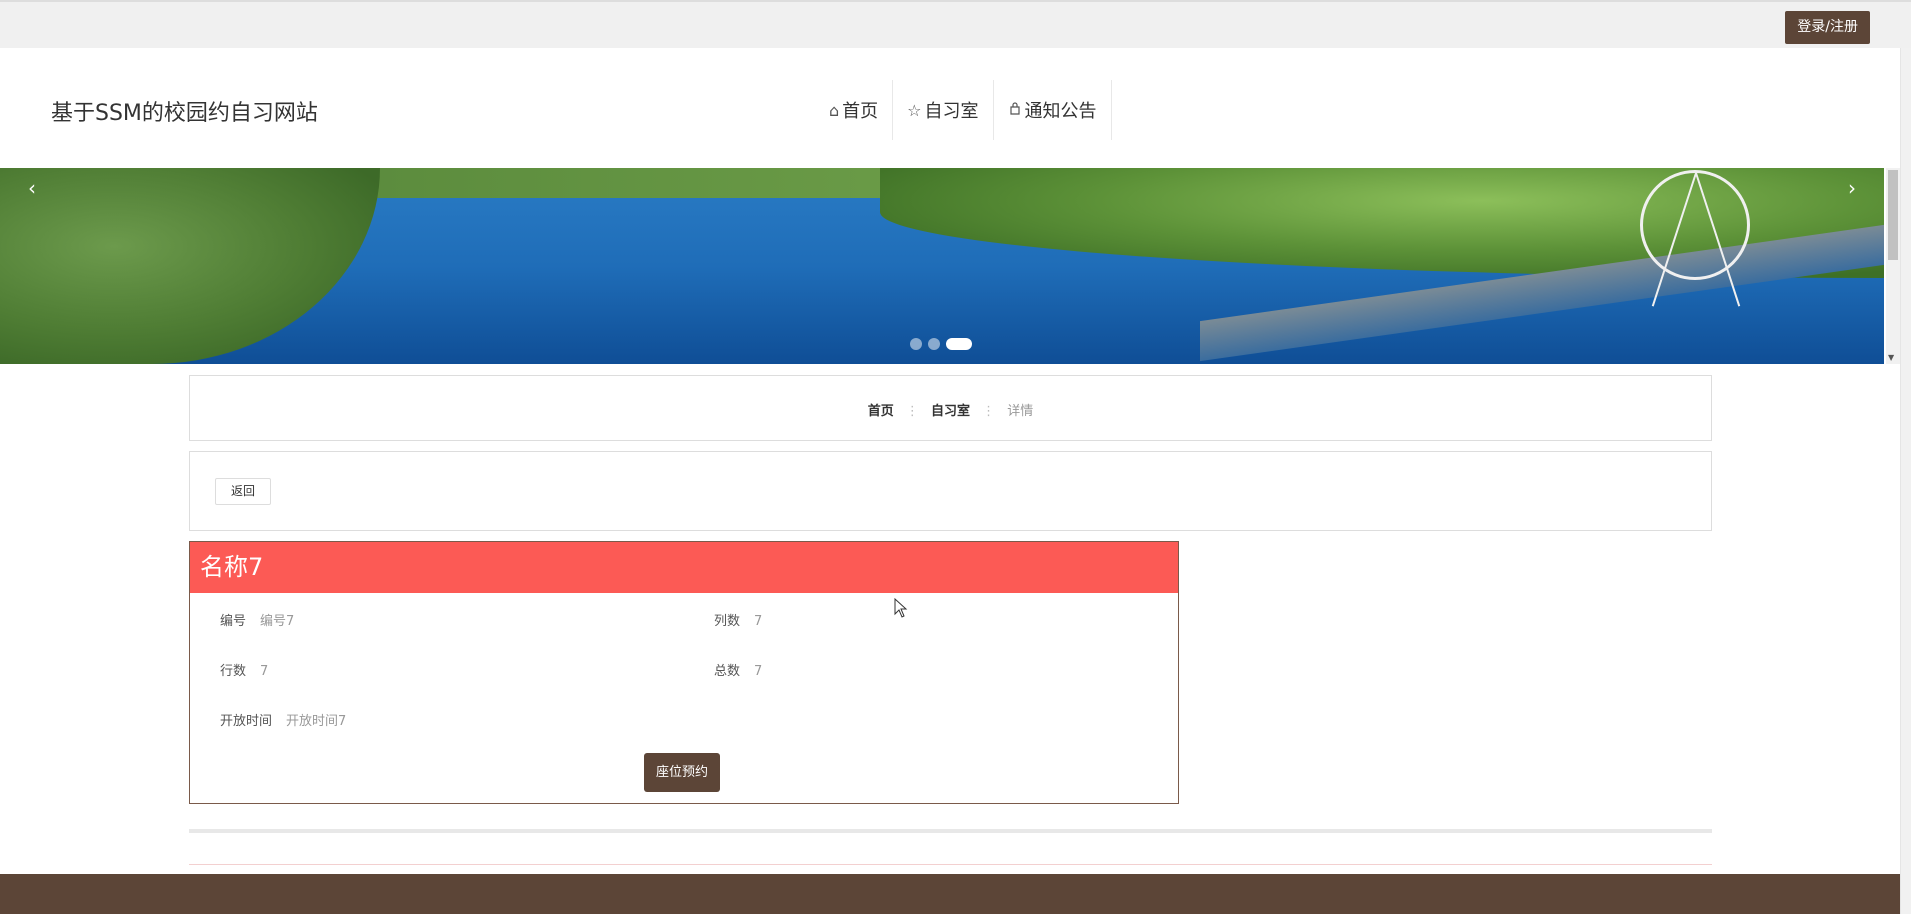 The image size is (1911, 914). Describe the element at coordinates (950, 491) in the screenshot. I see `action-bar: 返回` at that location.